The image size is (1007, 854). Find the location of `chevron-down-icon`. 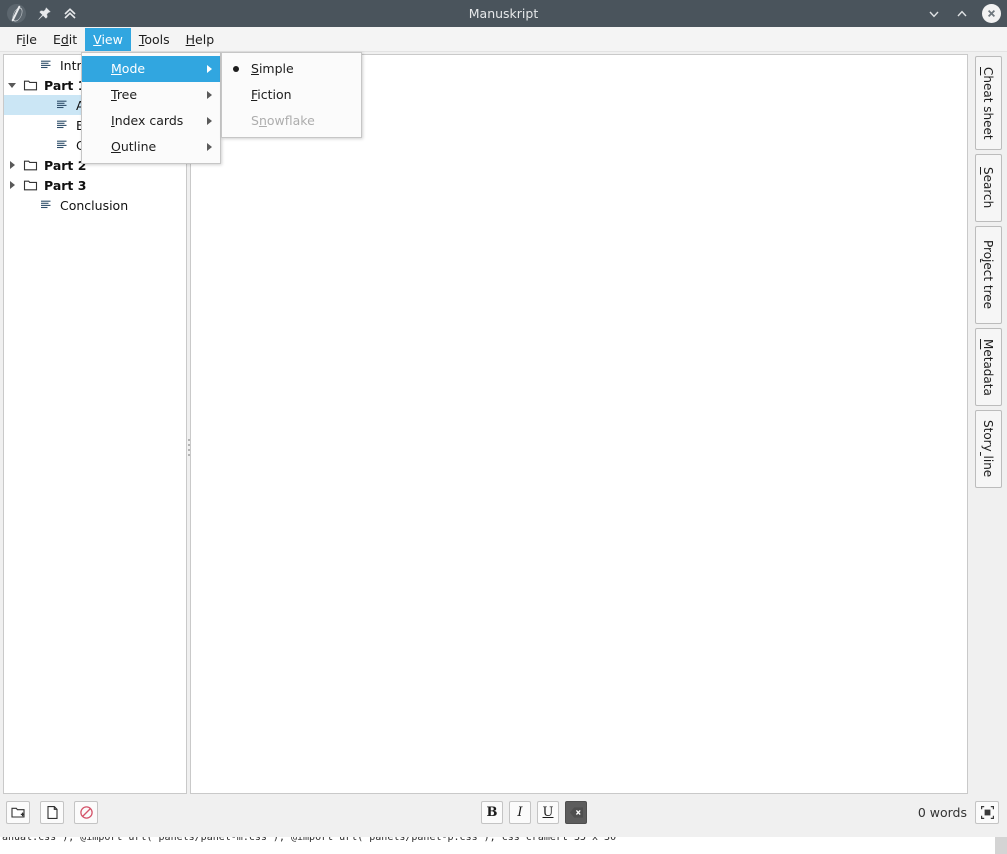

chevron-down-icon is located at coordinates (934, 14).